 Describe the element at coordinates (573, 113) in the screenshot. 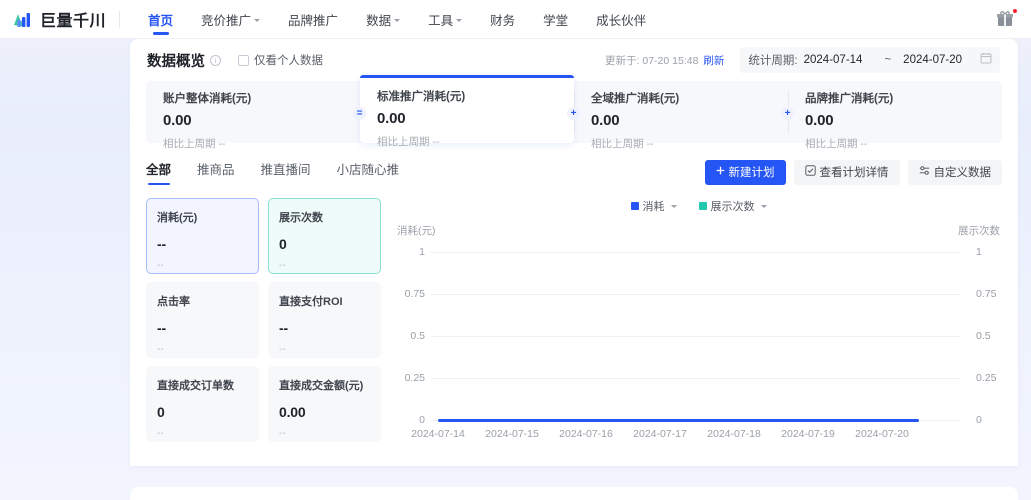

I see `operator-plus-badge: +` at that location.